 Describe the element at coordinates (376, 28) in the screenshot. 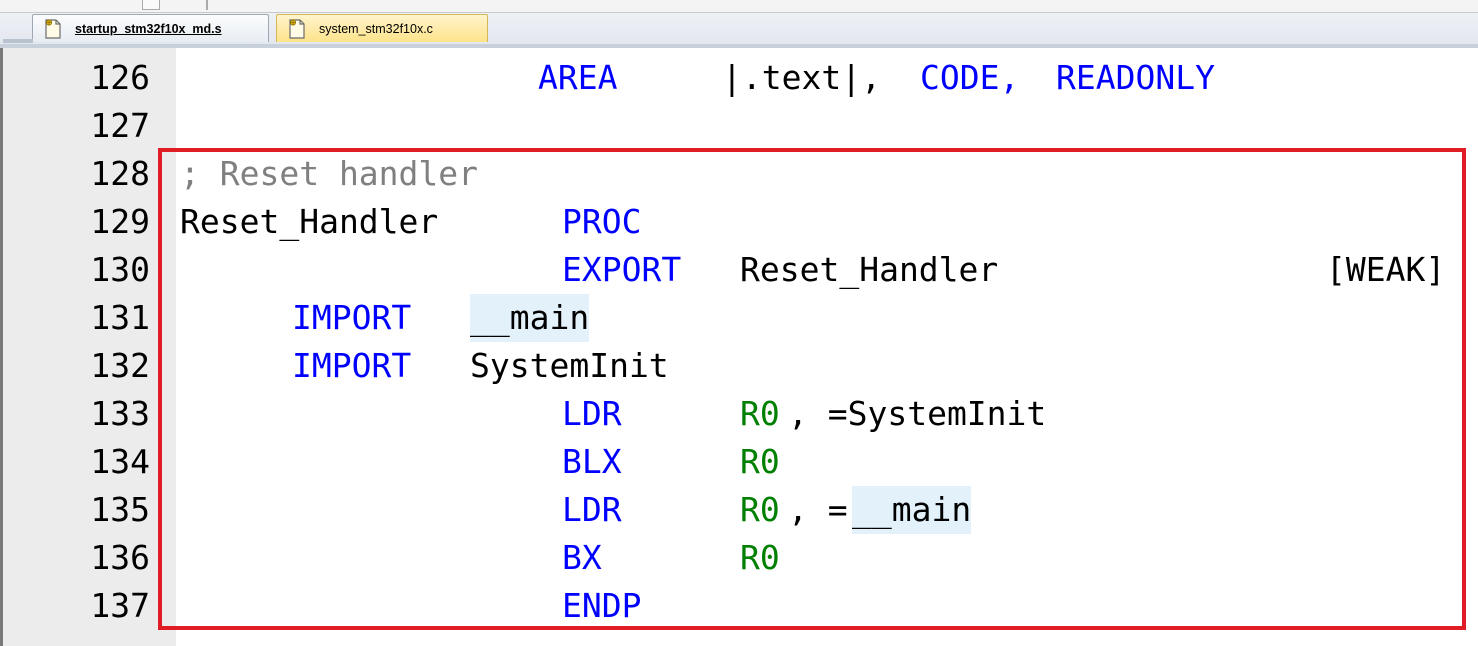

I see `tab-label: system_stm32f10x.c` at that location.